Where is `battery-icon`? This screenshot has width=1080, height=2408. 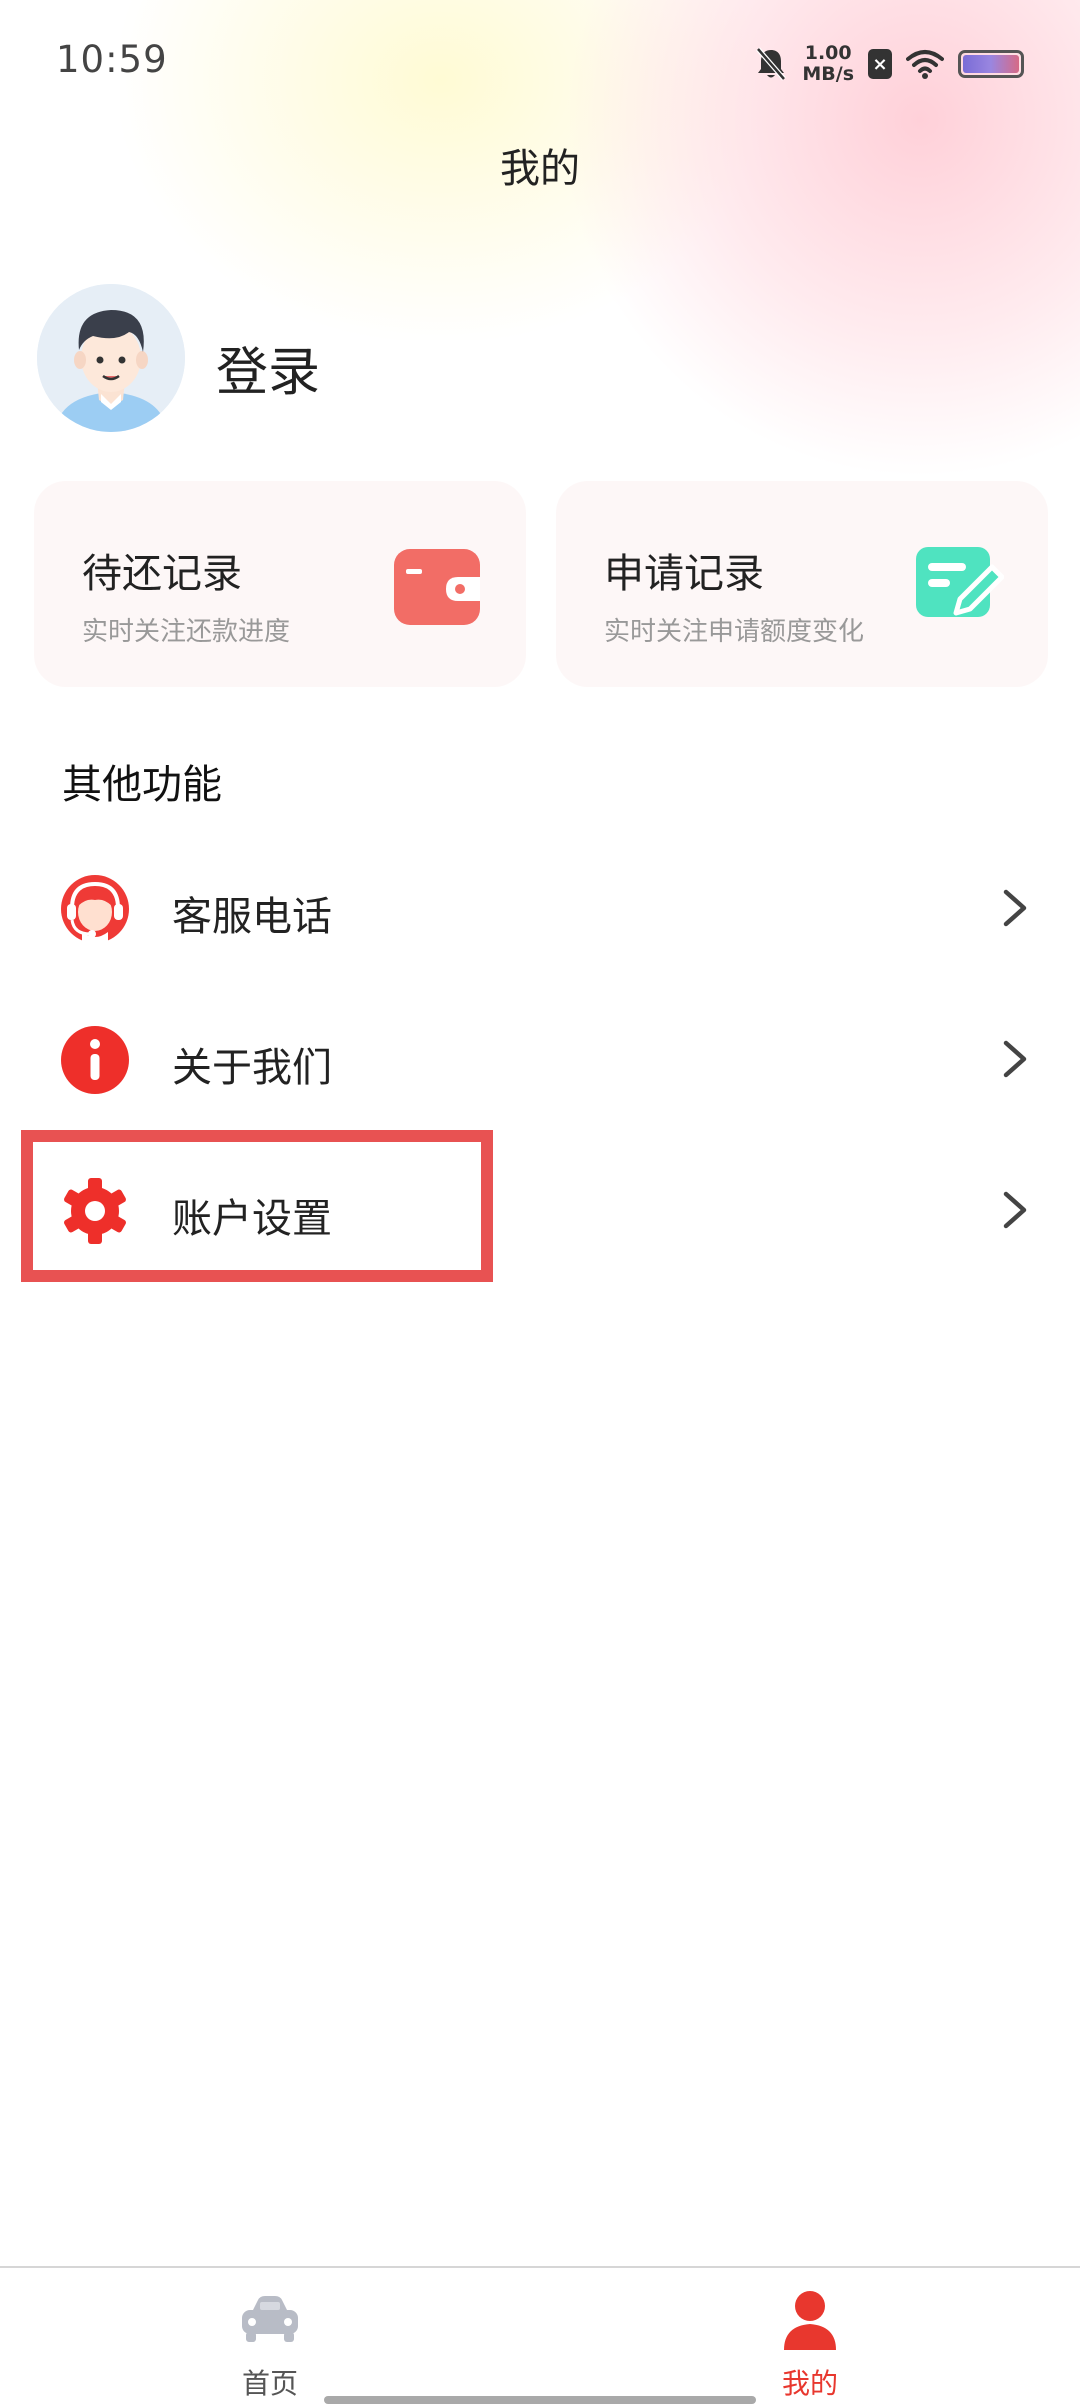
battery-icon is located at coordinates (991, 64).